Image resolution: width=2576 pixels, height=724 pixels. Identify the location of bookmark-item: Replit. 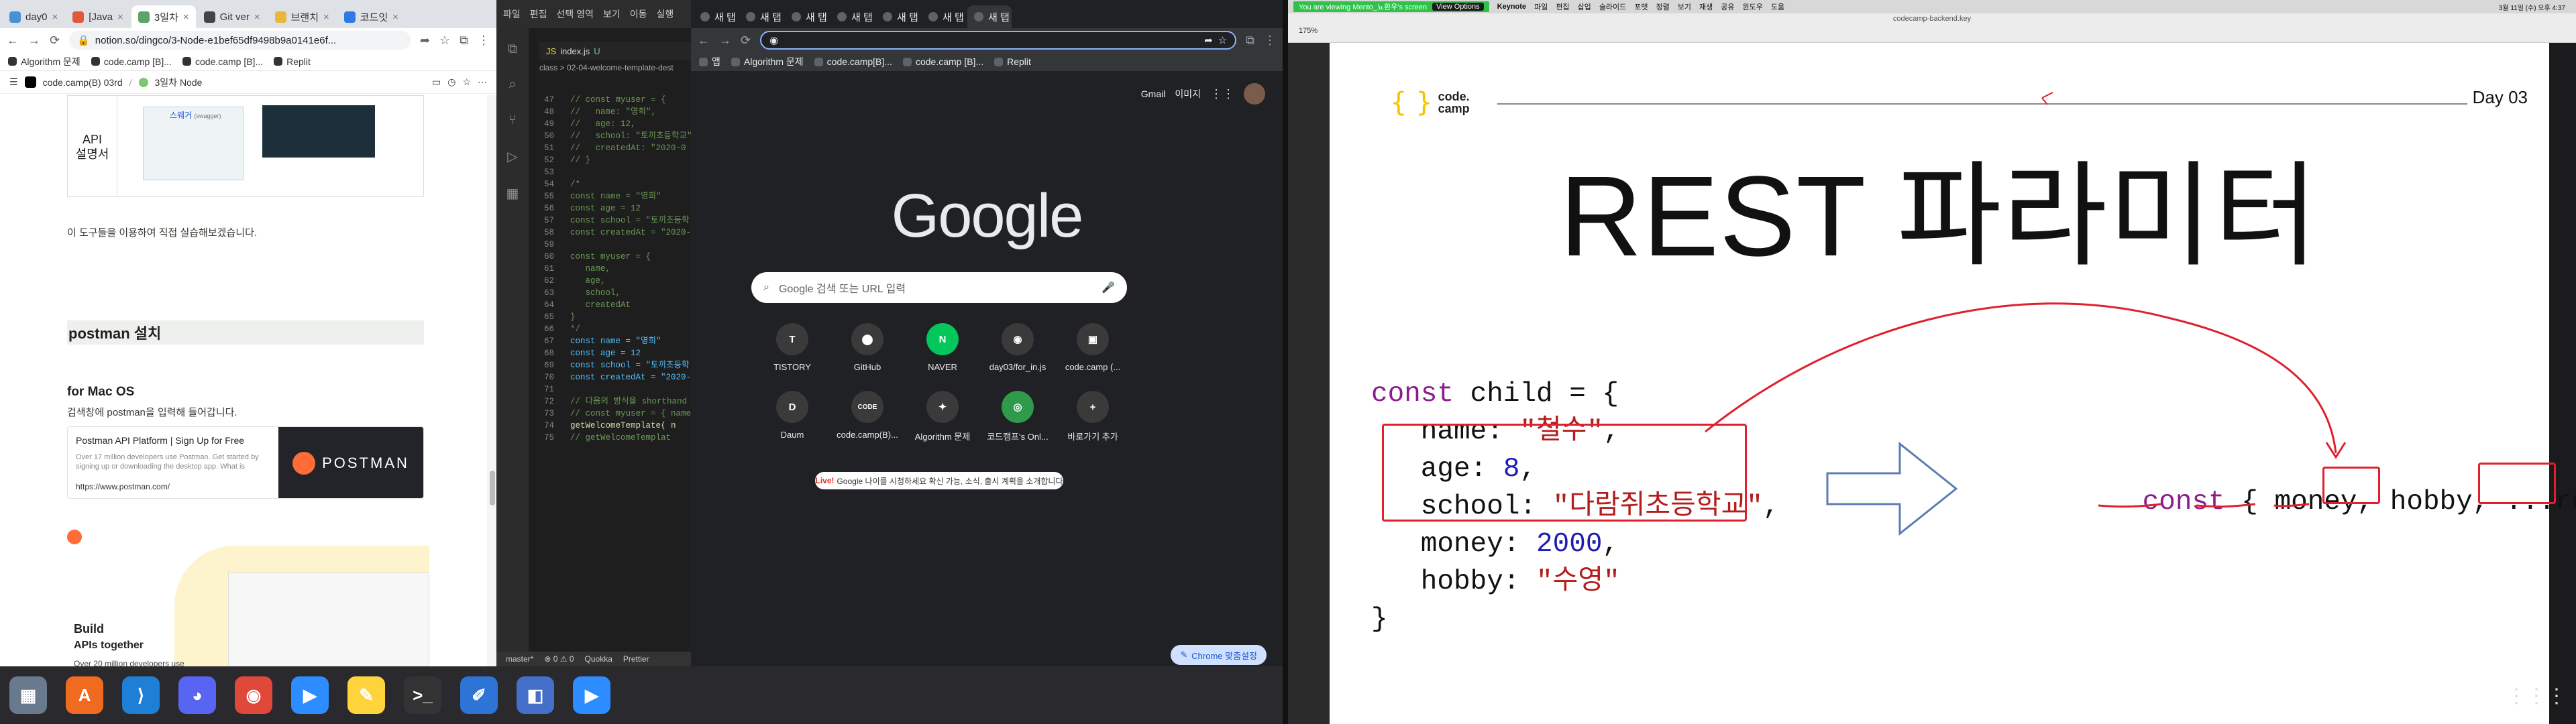
(292, 61).